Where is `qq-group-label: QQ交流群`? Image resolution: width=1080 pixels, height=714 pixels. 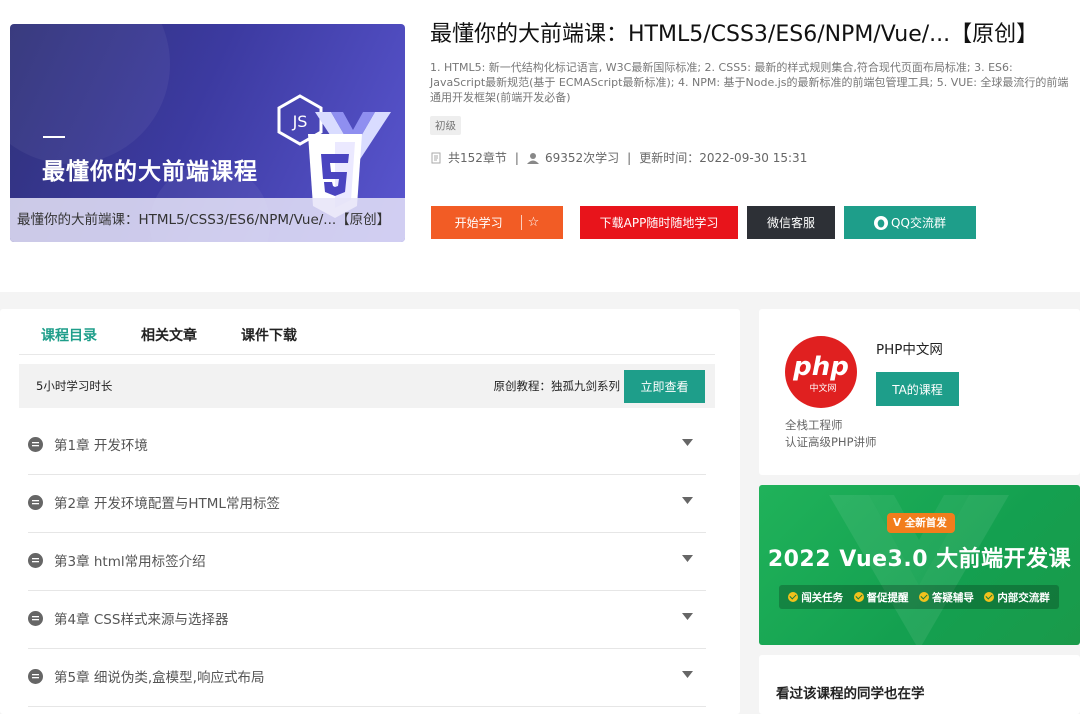 qq-group-label: QQ交流群 is located at coordinates (918, 223).